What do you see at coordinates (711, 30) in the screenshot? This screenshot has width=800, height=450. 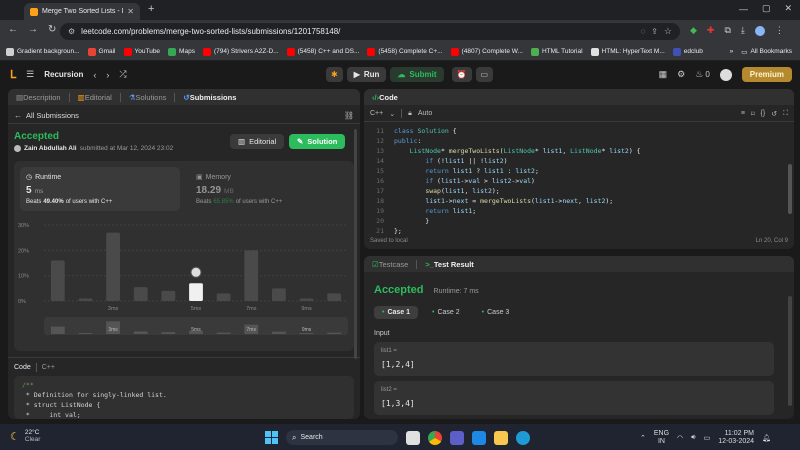 I see `extension-icon-2: ✚` at bounding box center [711, 30].